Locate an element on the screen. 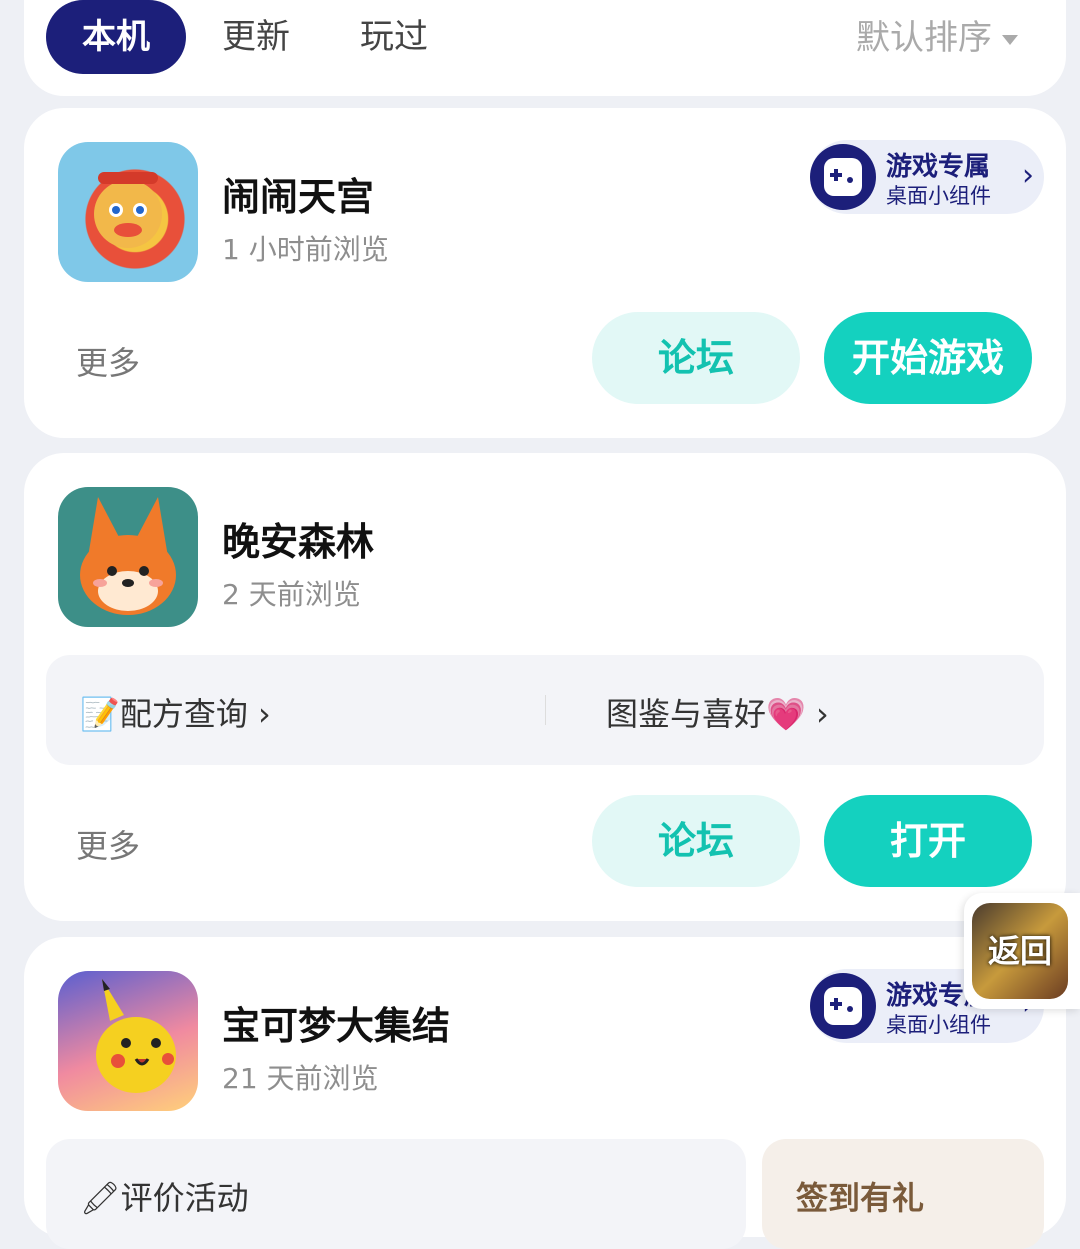  filter-bar: 本机 更新 玩过 默认排序 is located at coordinates (545, 48).